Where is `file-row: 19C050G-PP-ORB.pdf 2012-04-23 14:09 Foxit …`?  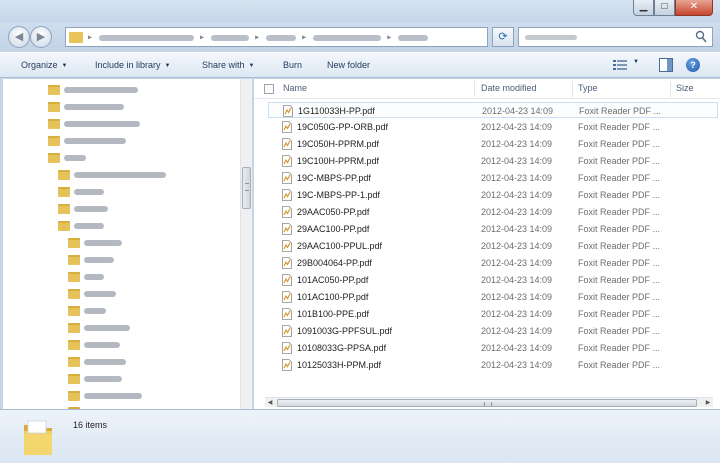
file-row: 19C050G-PP-ORB.pdf 2012-04-23 14:09 Foxit … is located at coordinates (493, 127).